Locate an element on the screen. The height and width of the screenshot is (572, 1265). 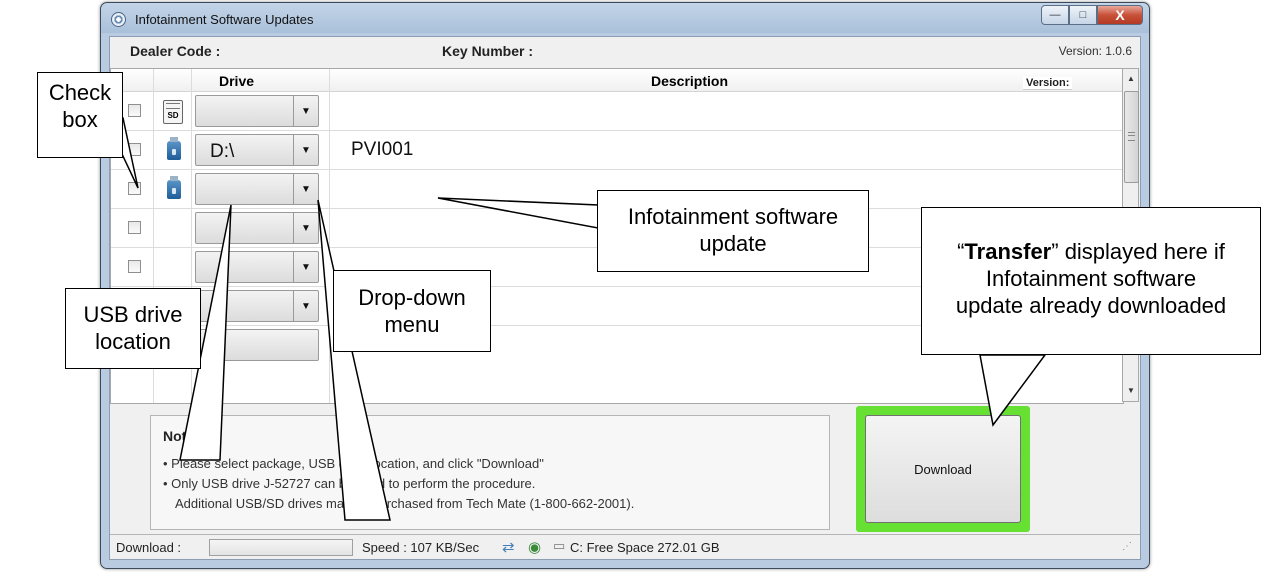
speed-readout: Speed : 107 KB/Sec is located at coordinates (421, 547).